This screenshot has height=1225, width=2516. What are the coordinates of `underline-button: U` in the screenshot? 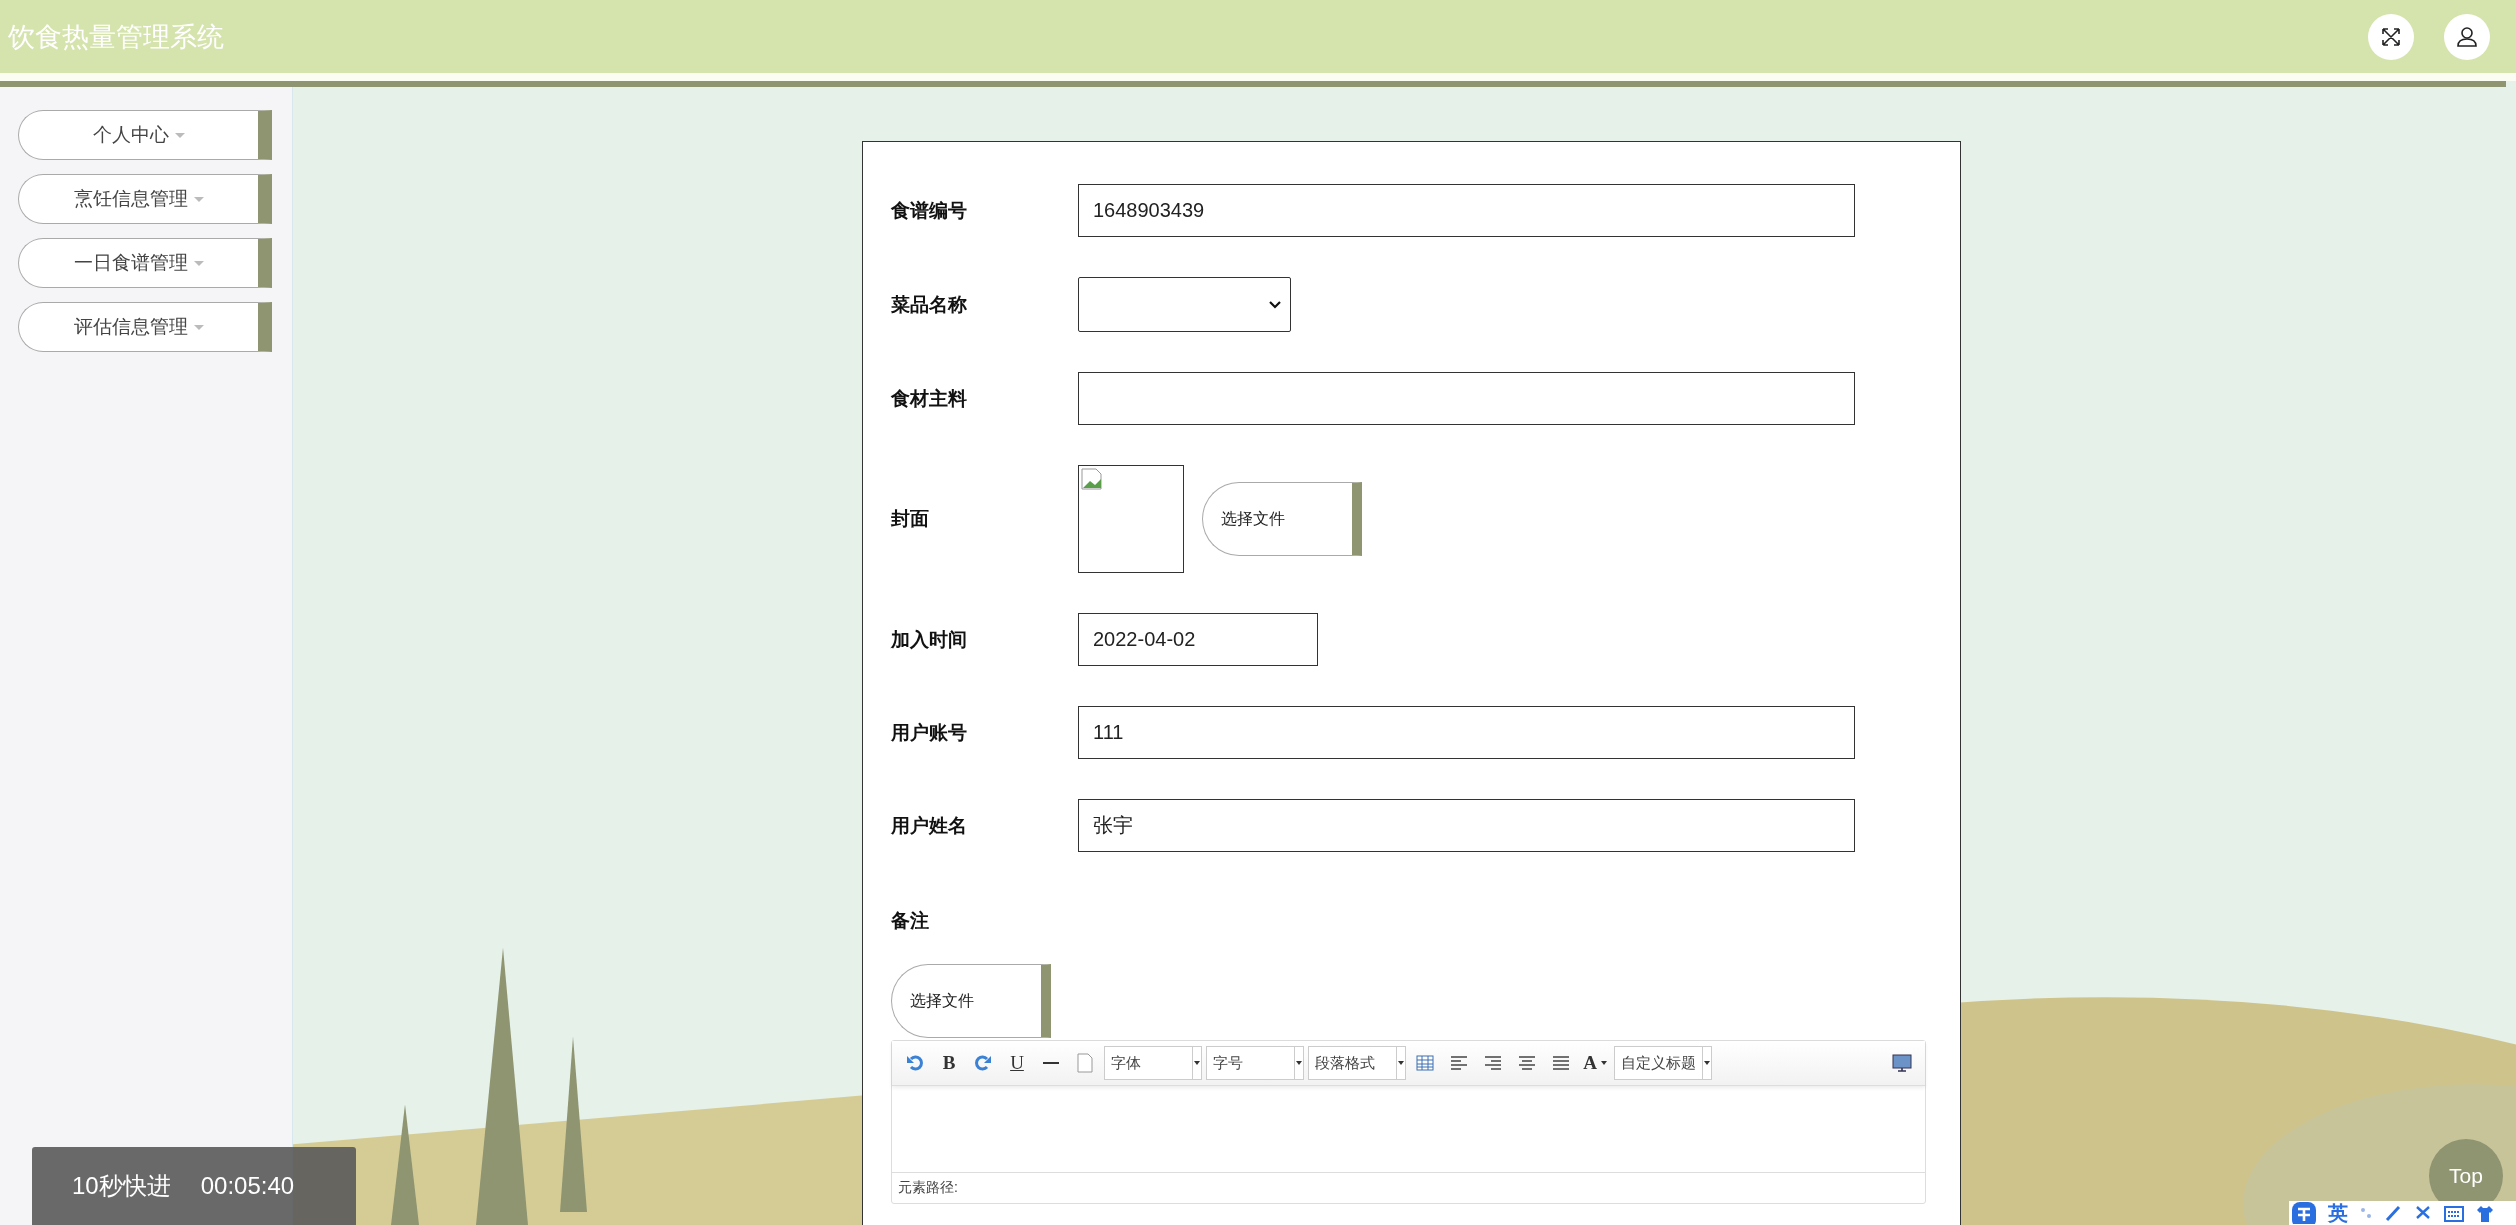 It's located at (1017, 1063).